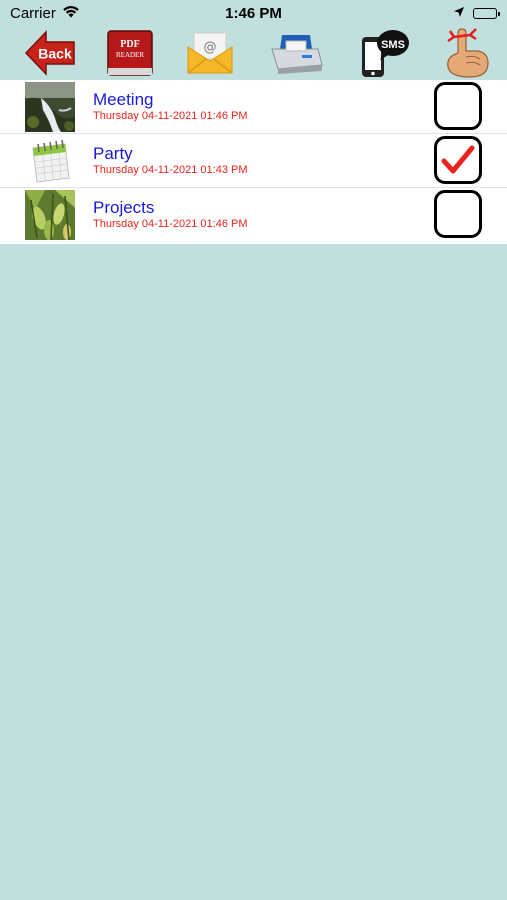 The height and width of the screenshot is (900, 507). I want to click on sms-button: SMS, so click(385, 53).